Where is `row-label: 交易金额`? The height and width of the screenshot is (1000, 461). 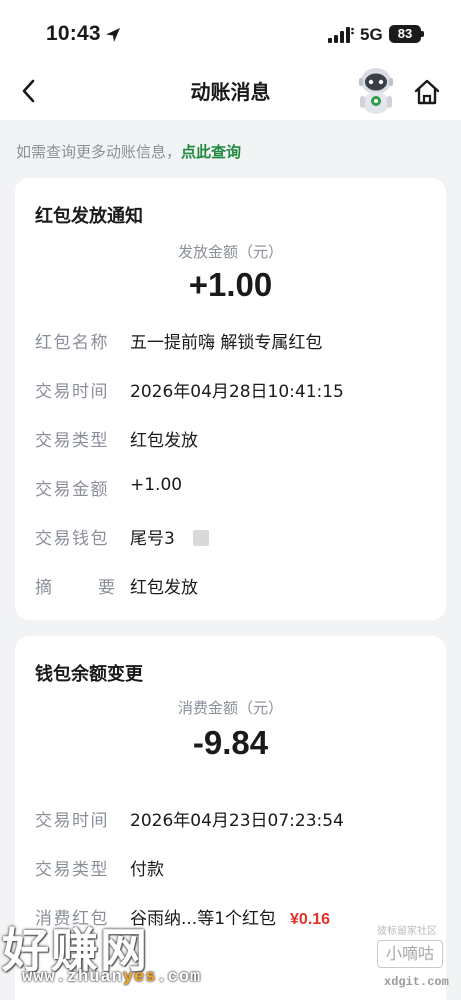
row-label: 交易金额 is located at coordinates (72, 490).